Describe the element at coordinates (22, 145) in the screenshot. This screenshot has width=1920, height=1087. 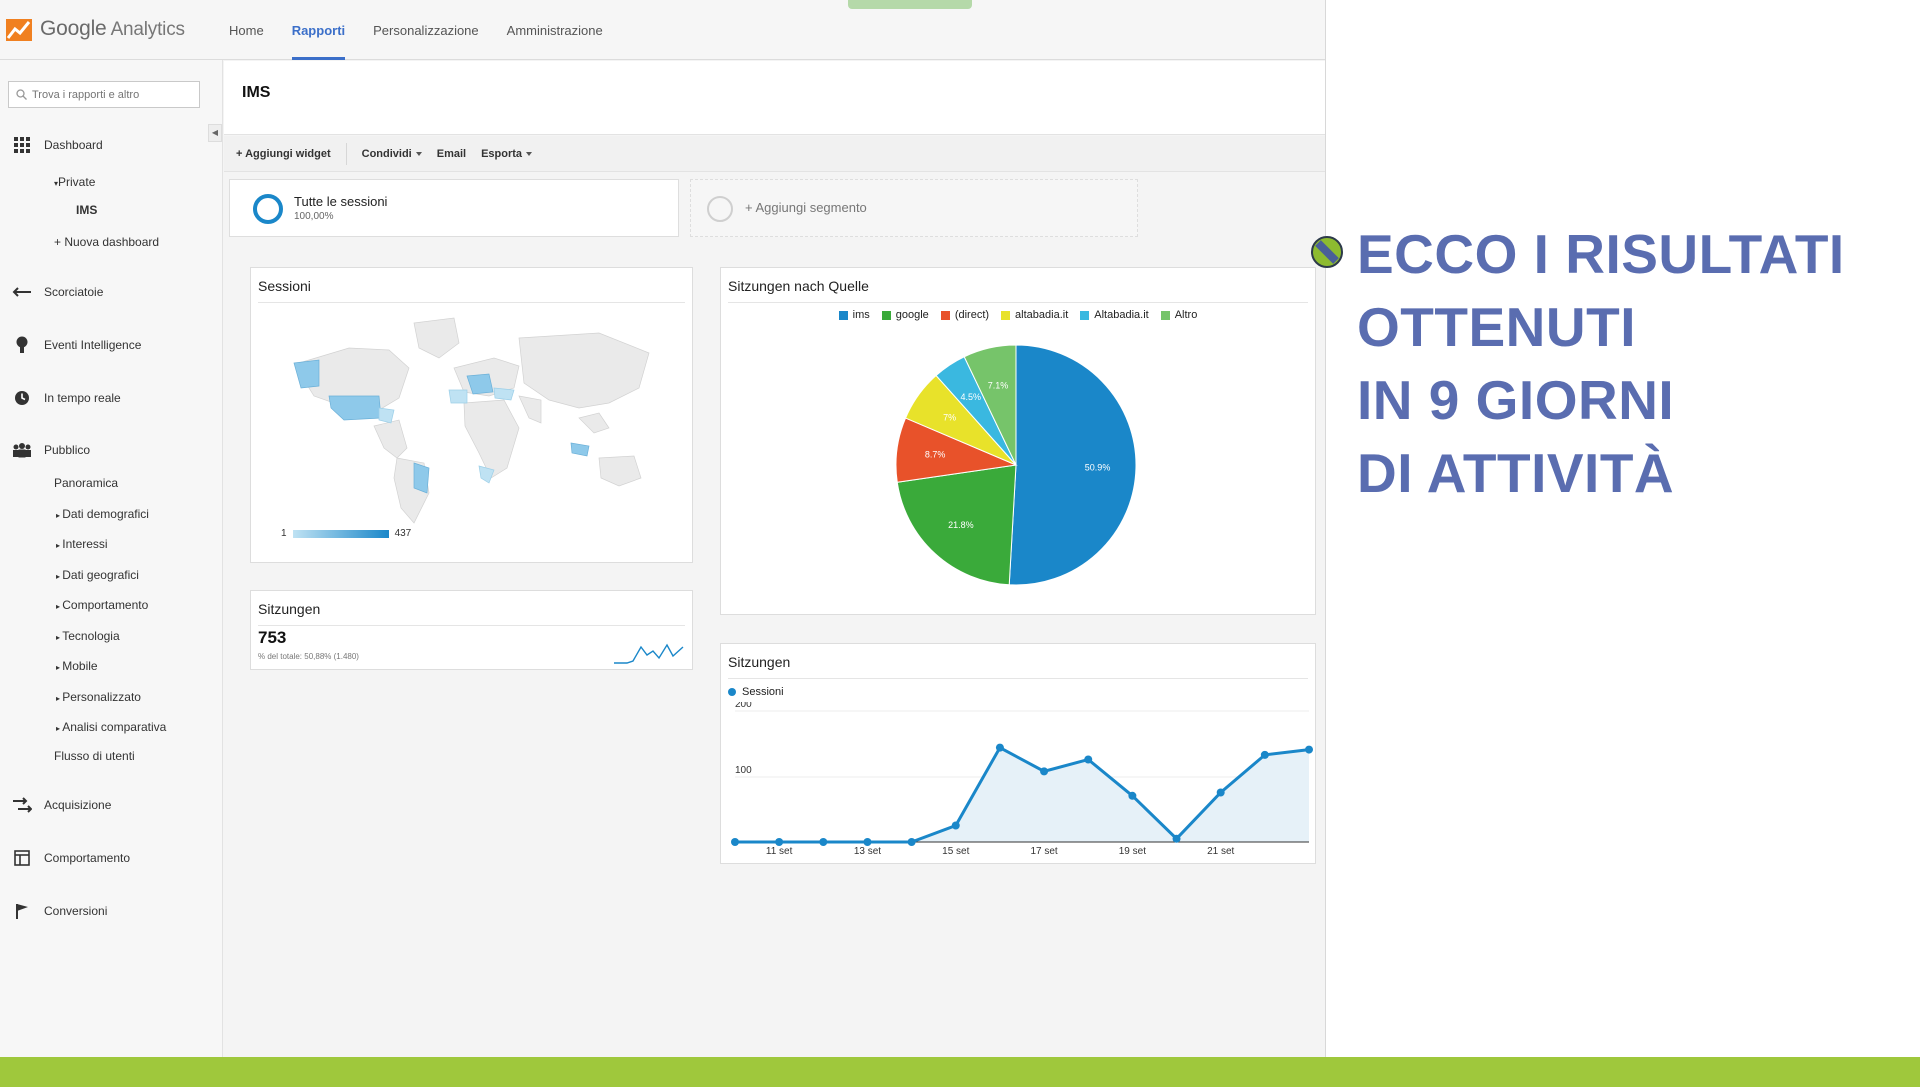
I see `grid-icon` at that location.